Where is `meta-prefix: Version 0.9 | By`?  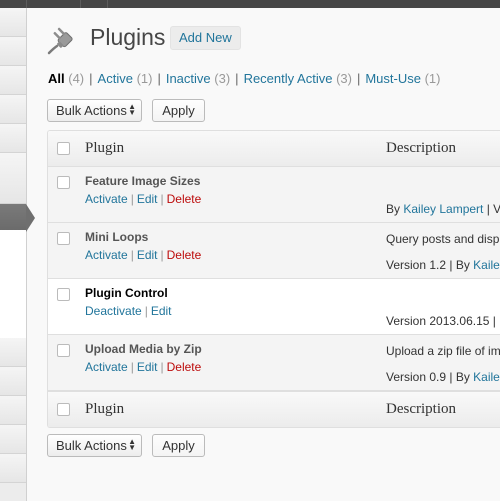 meta-prefix: Version 0.9 | By is located at coordinates (430, 377).